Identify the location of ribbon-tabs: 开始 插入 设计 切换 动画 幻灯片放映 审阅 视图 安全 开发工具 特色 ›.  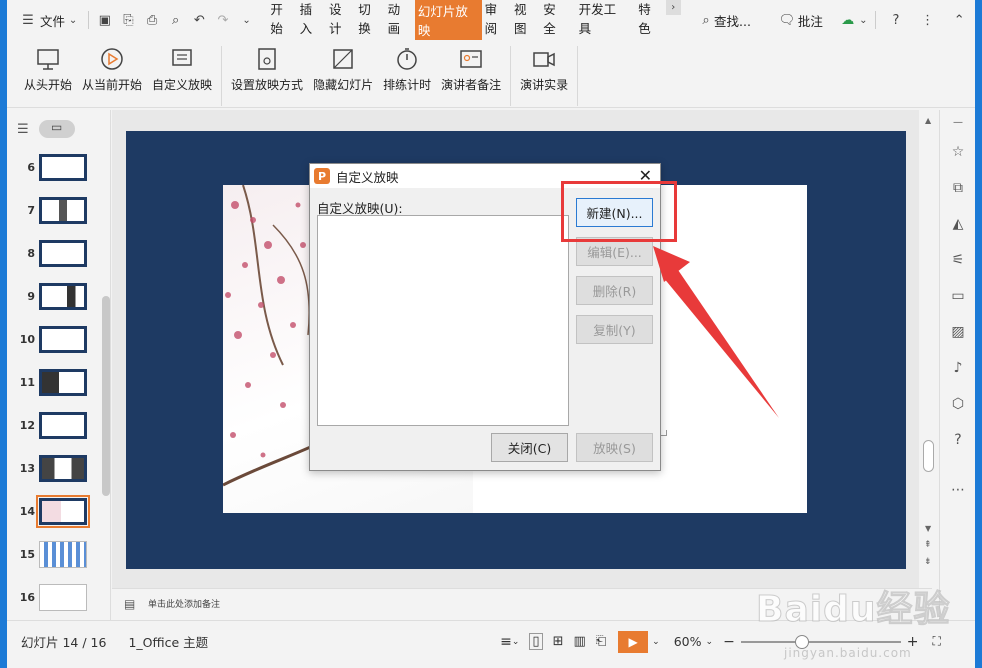
(475, 20).